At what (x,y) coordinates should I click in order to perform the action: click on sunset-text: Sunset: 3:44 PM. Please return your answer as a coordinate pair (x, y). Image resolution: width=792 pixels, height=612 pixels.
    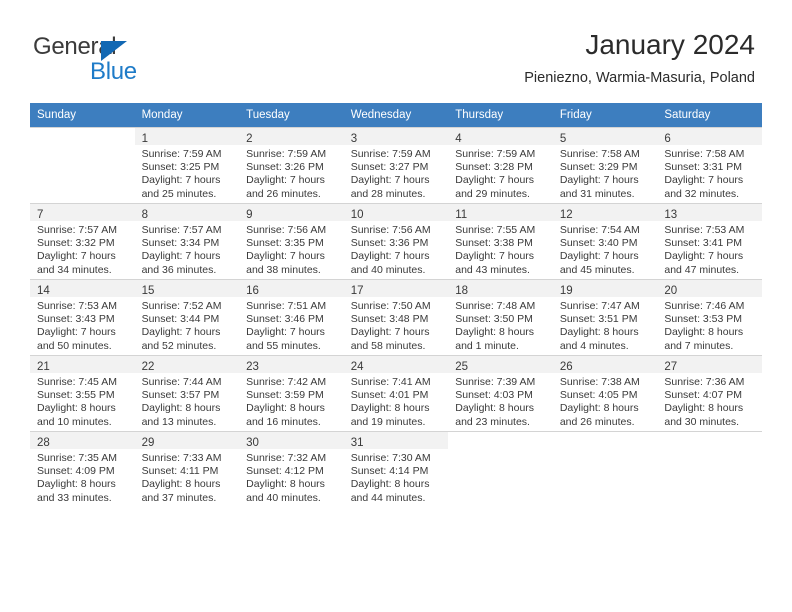
    Looking at the image, I should click on (180, 319).